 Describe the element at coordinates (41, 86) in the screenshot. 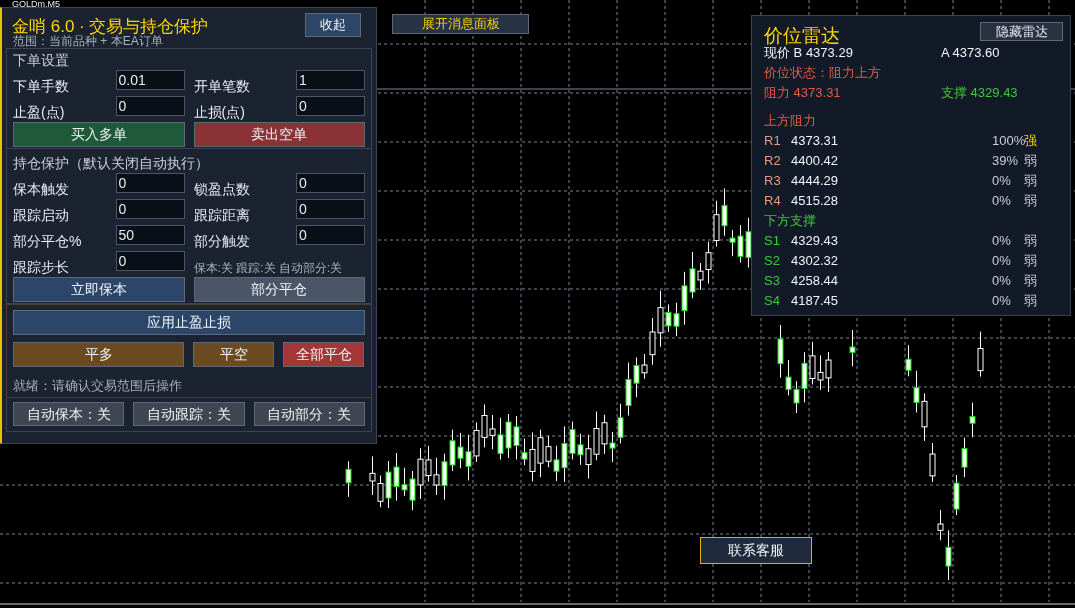

I see `field-label: 下单手数` at that location.